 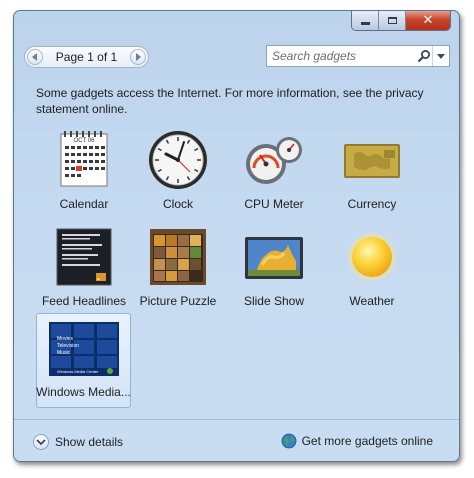 I want to click on media-menu-item: Television, so click(x=68, y=346).